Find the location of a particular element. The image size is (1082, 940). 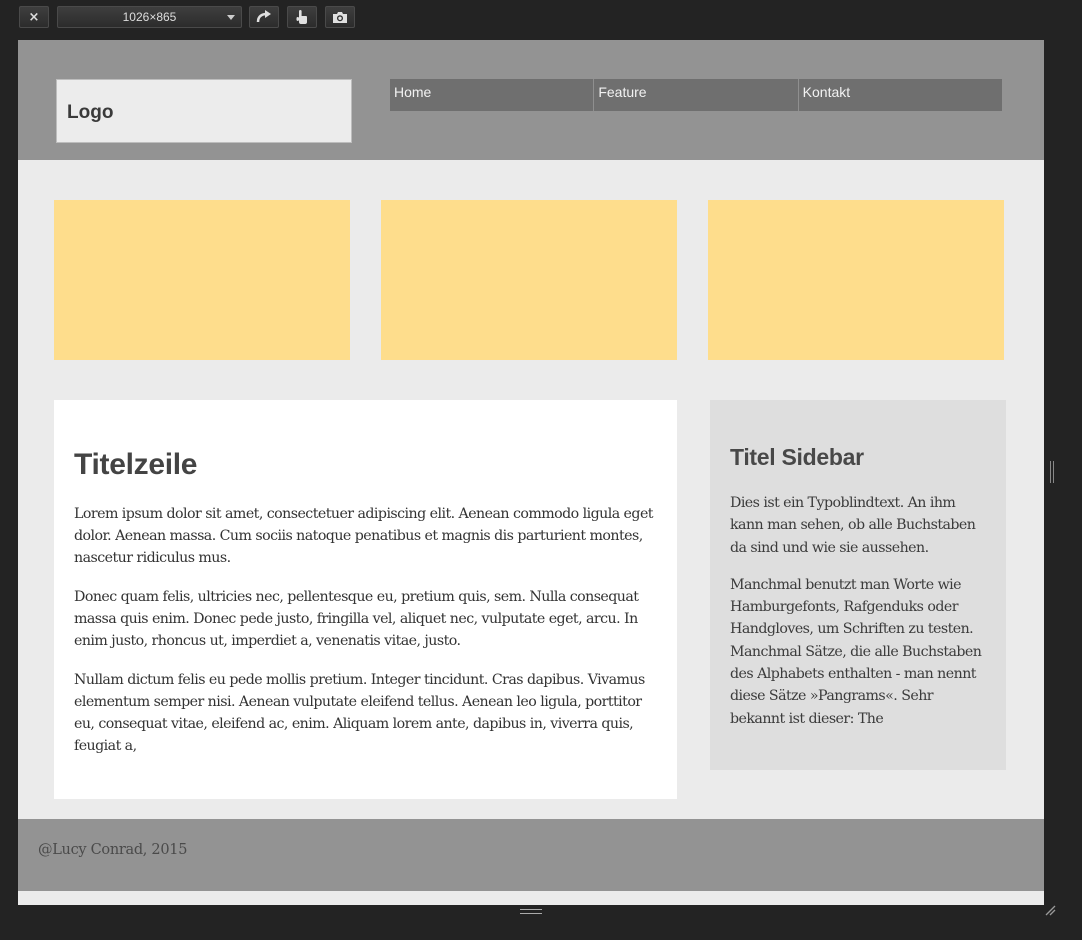

viewport-size-dropdown: 1026×865 is located at coordinates (149, 17).